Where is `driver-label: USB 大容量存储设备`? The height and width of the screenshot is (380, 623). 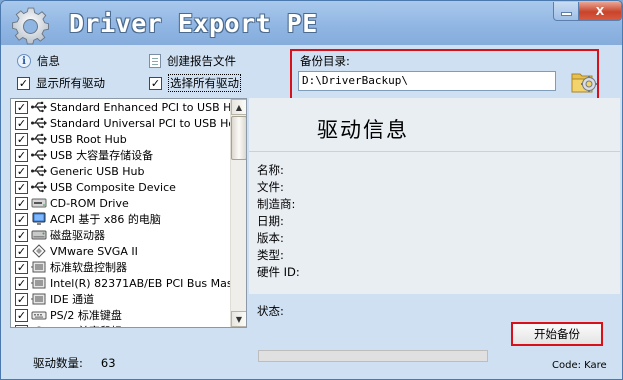 driver-label: USB 大容量存储设备 is located at coordinates (102, 155).